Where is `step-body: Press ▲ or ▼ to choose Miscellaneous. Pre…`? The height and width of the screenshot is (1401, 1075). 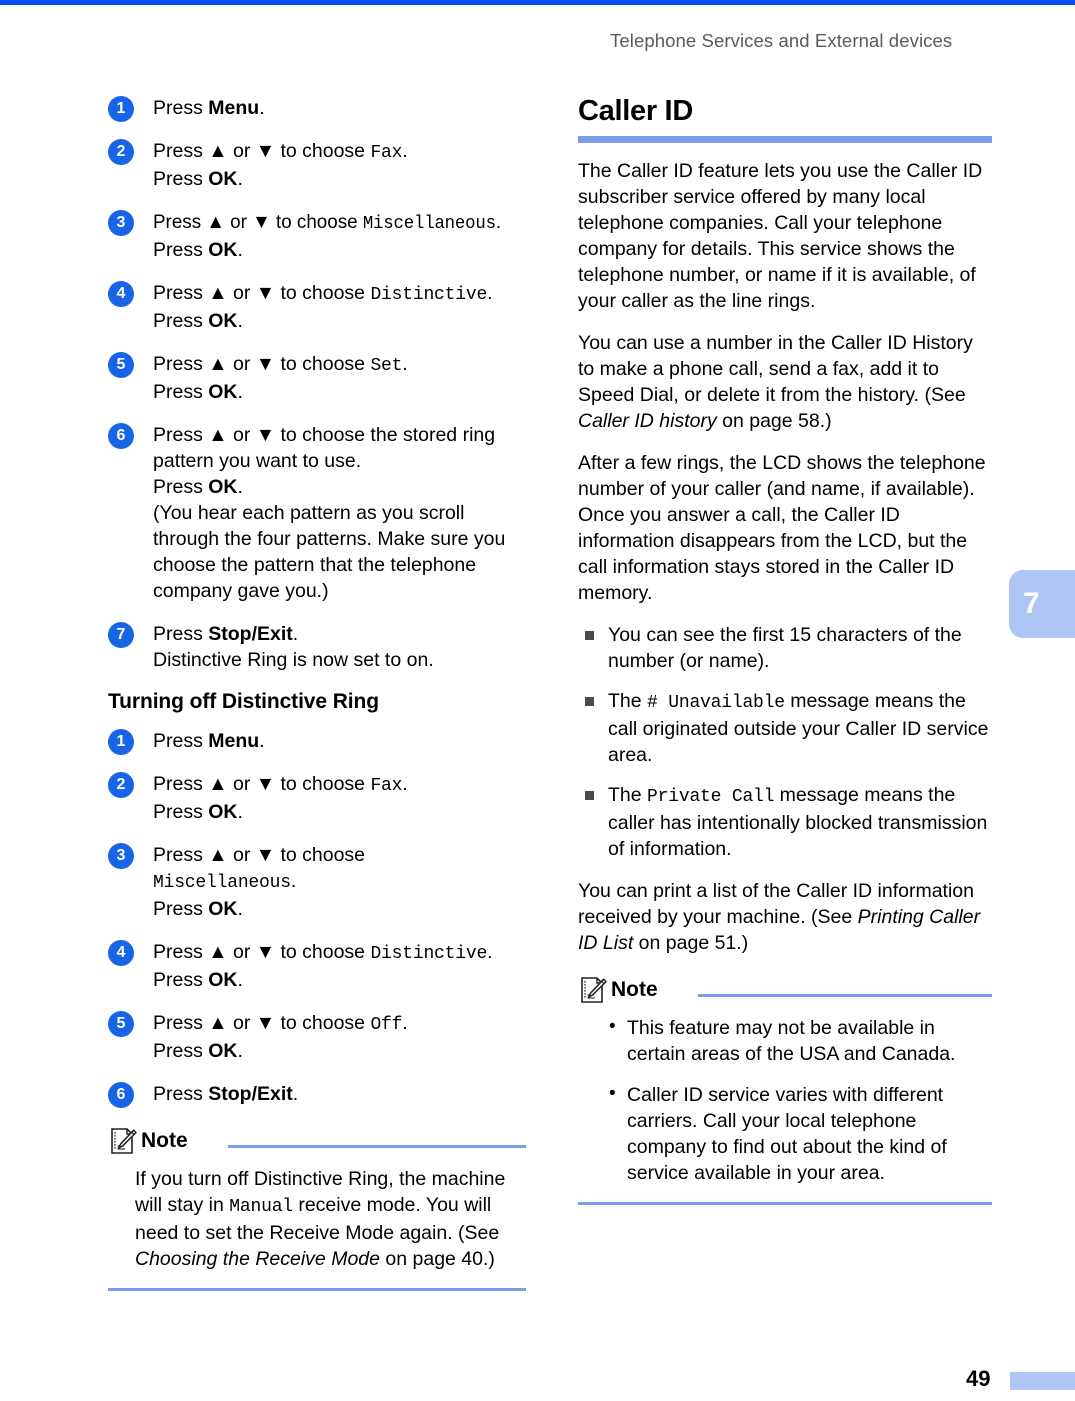 step-body: Press ▲ or ▼ to choose Miscellaneous. Pre… is located at coordinates (339, 236).